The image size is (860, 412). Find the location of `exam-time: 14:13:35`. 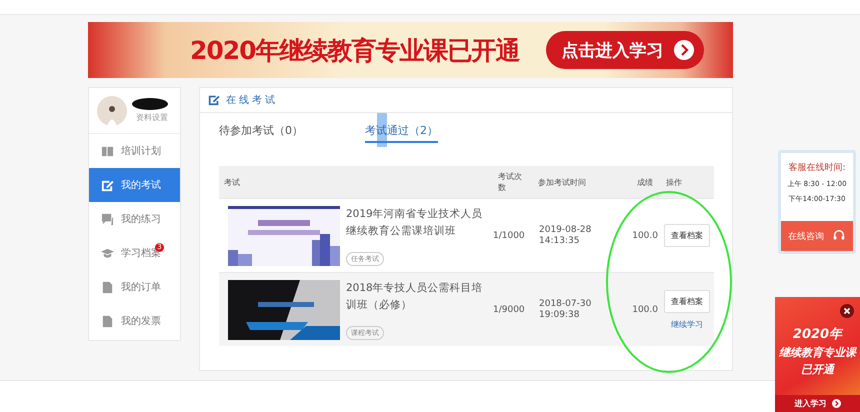

exam-time: 14:13:35 is located at coordinates (559, 241).